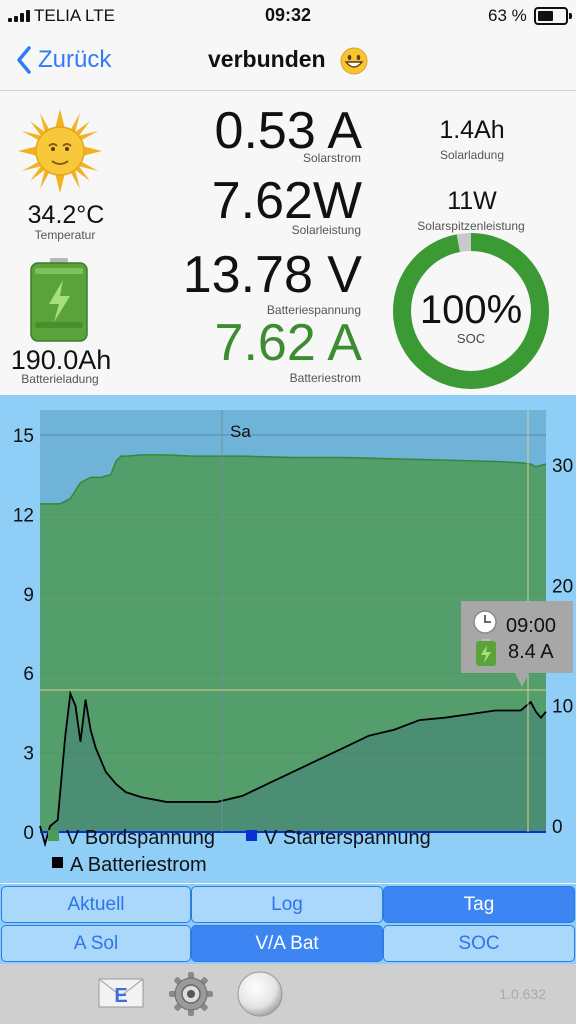 Image resolution: width=576 pixels, height=1024 pixels. I want to click on y2-tick-label: 10, so click(562, 707).